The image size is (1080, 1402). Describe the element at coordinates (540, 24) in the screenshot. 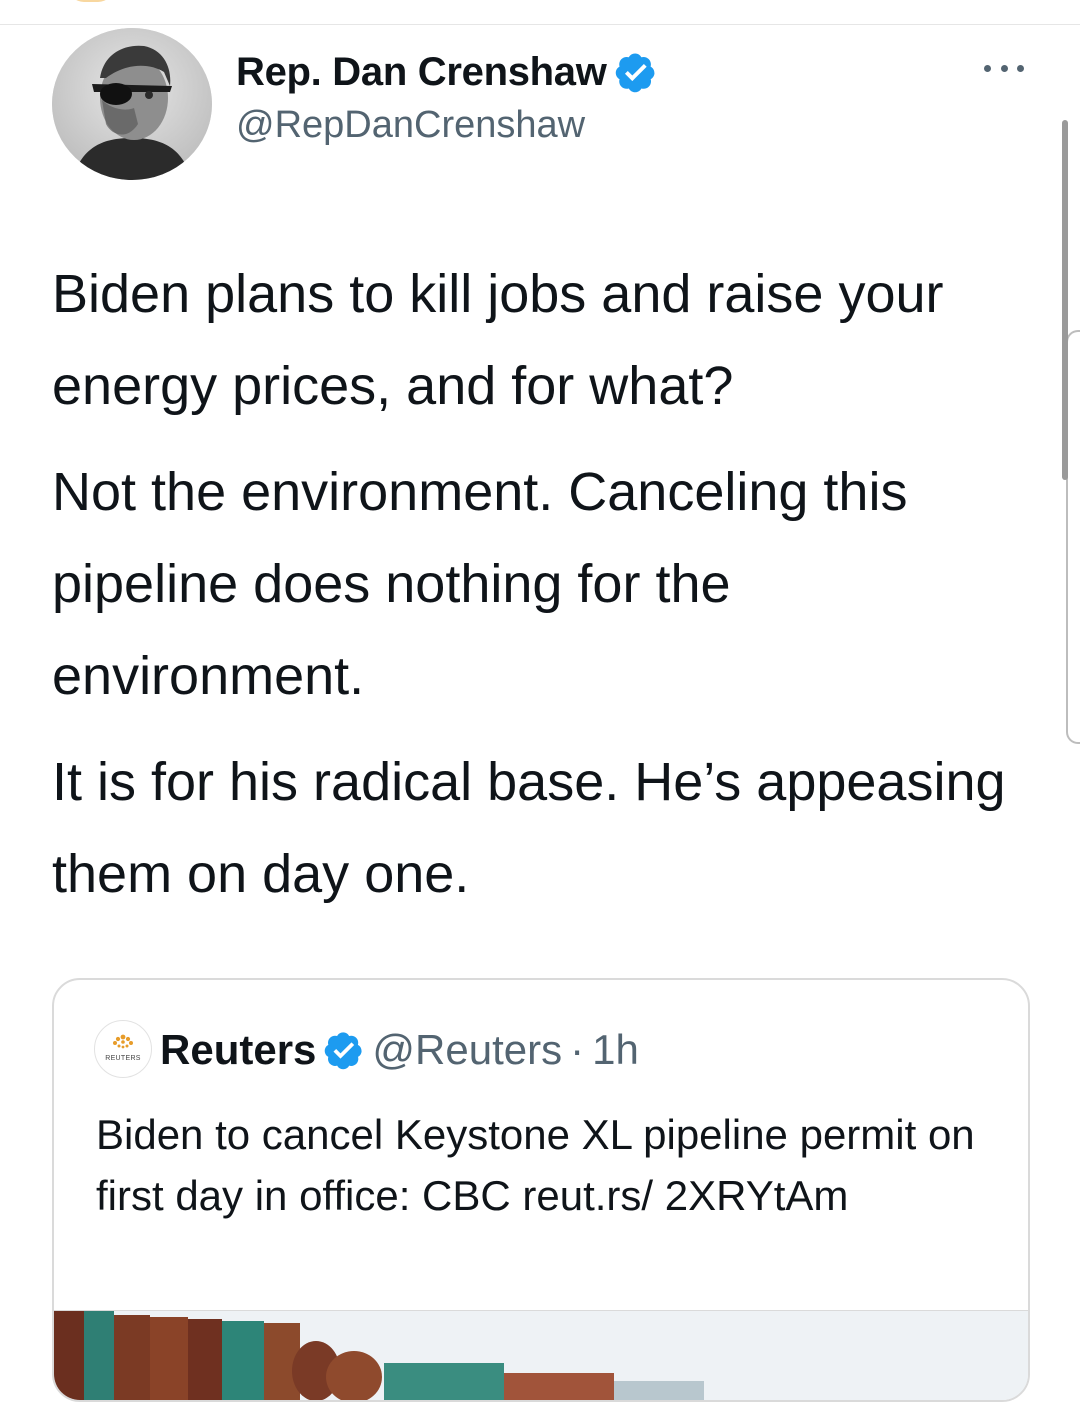

I see `top-divider` at that location.